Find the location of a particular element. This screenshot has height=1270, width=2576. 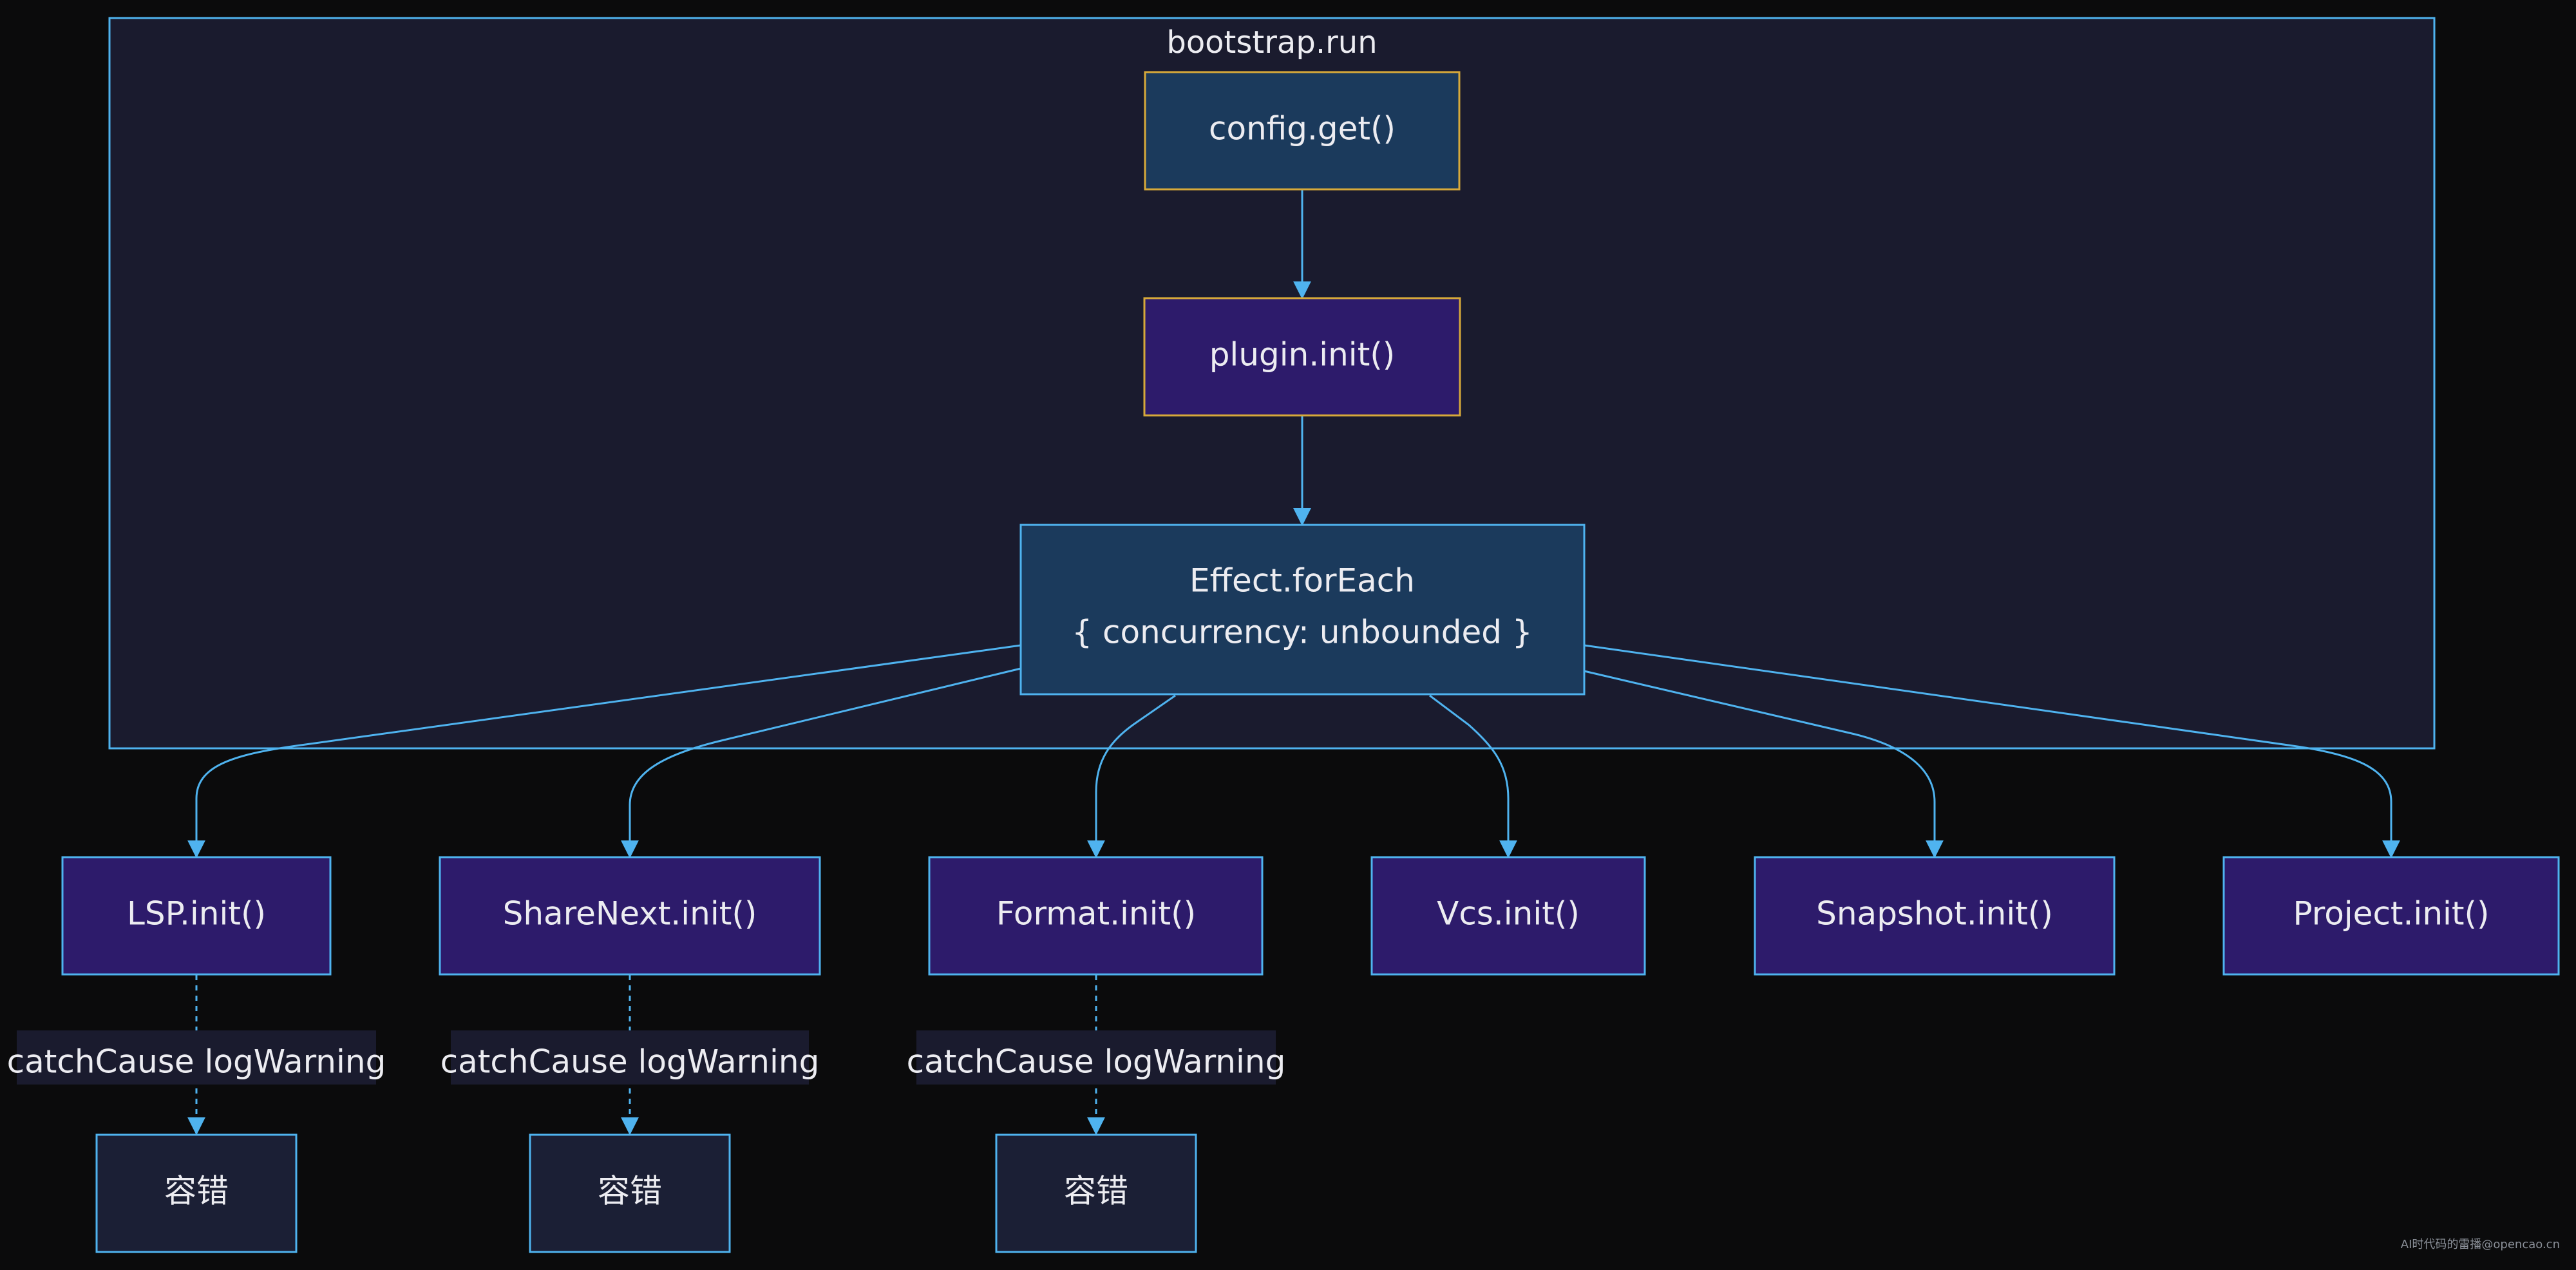

node-plugin-init-label: plugin.init() is located at coordinates (1302, 355).